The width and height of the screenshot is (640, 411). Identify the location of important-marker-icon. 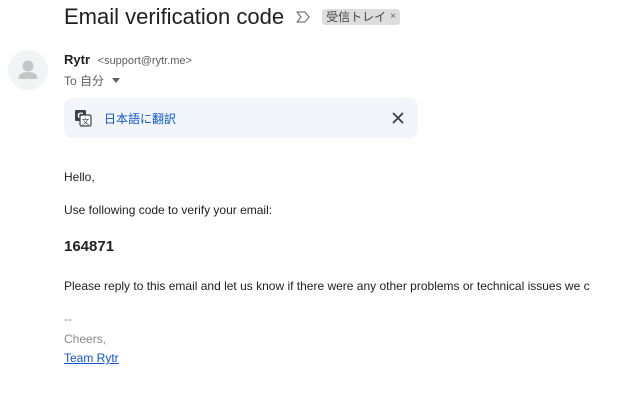
(303, 17).